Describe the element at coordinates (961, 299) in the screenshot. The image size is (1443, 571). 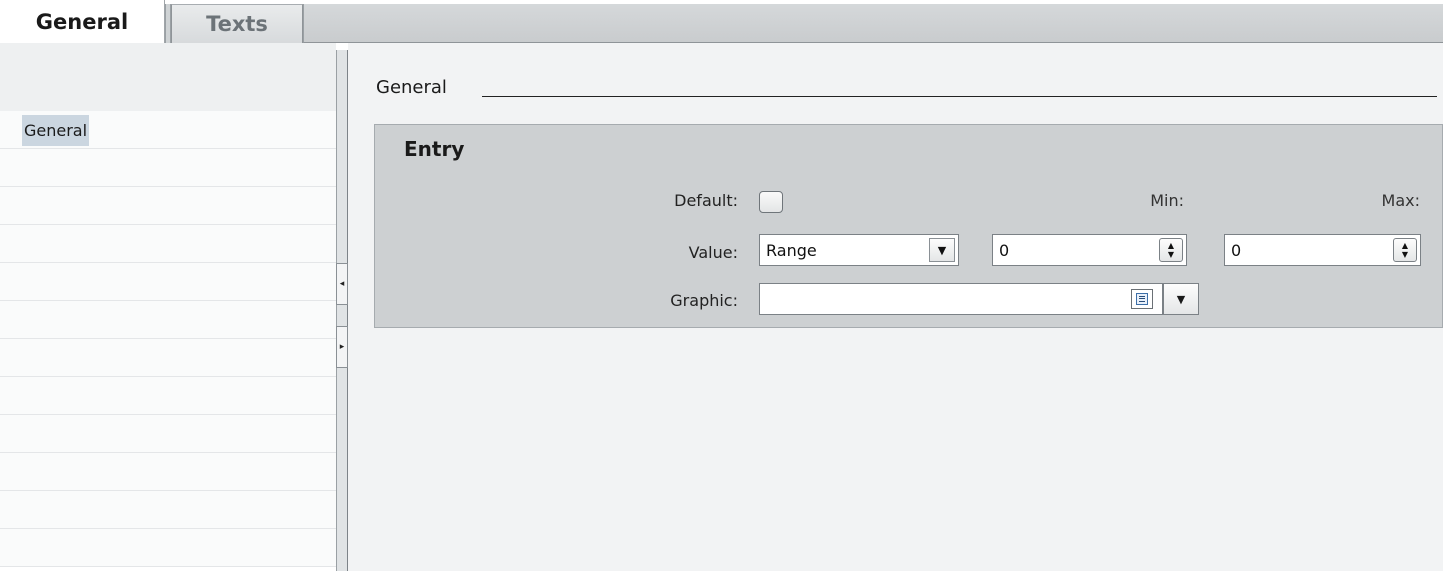
I see `graphic-input` at that location.